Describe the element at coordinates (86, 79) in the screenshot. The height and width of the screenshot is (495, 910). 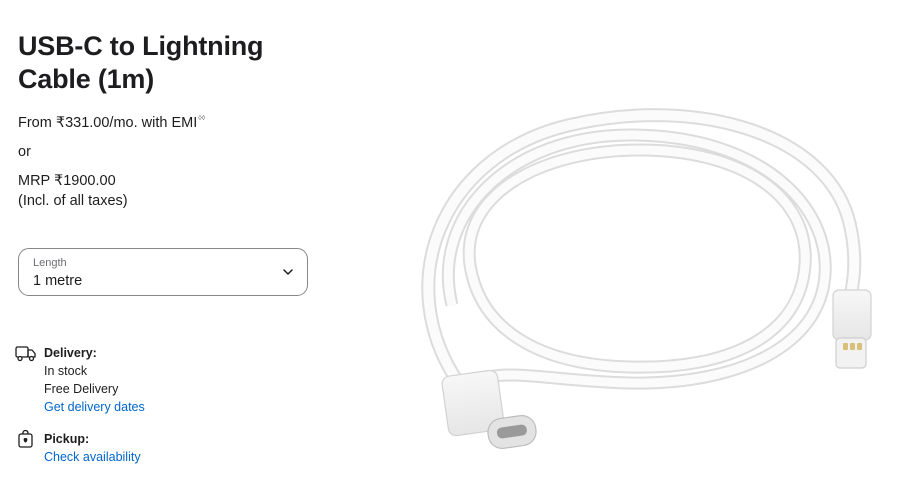
I see `product-title-line2: Cable (1m)` at that location.